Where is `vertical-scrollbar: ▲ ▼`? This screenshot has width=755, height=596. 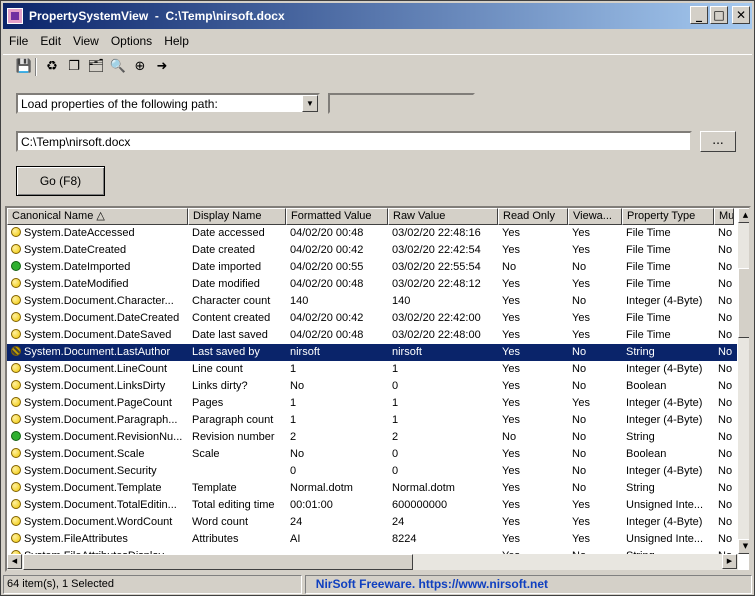
vertical-scrollbar: ▲ ▼ is located at coordinates (743, 381).